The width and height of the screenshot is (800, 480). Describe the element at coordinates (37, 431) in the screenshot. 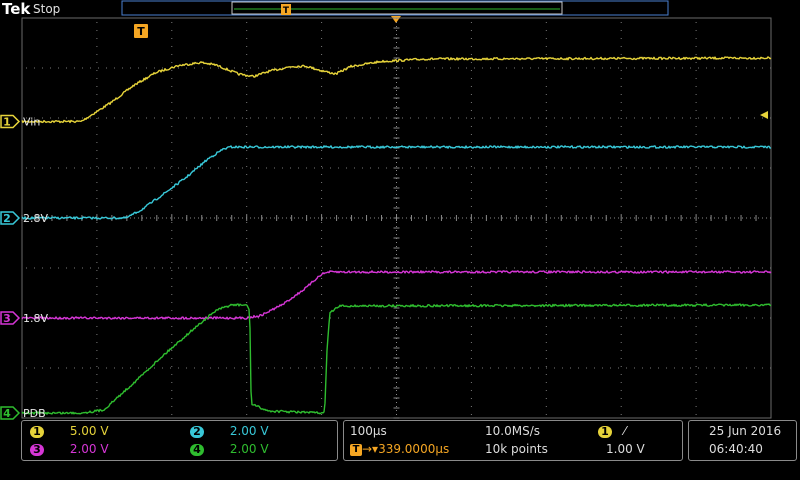

I see `ch1-badge: 1` at that location.